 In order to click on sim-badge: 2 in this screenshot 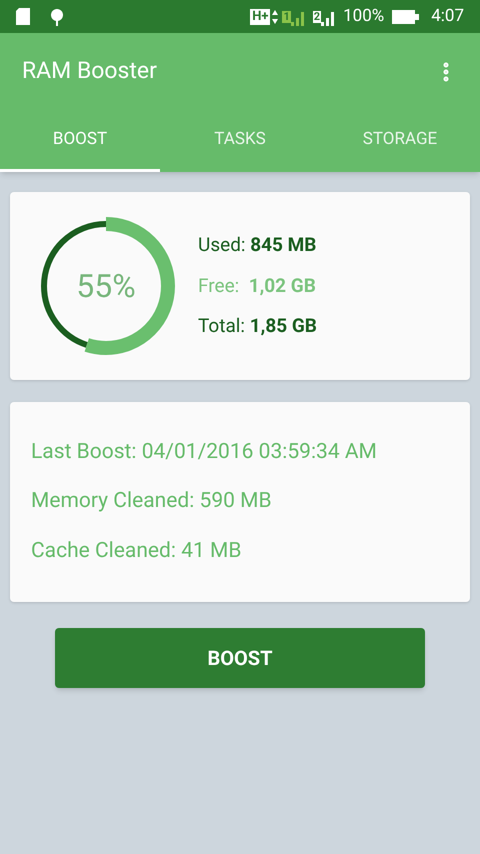, I will do `click(317, 16)`.